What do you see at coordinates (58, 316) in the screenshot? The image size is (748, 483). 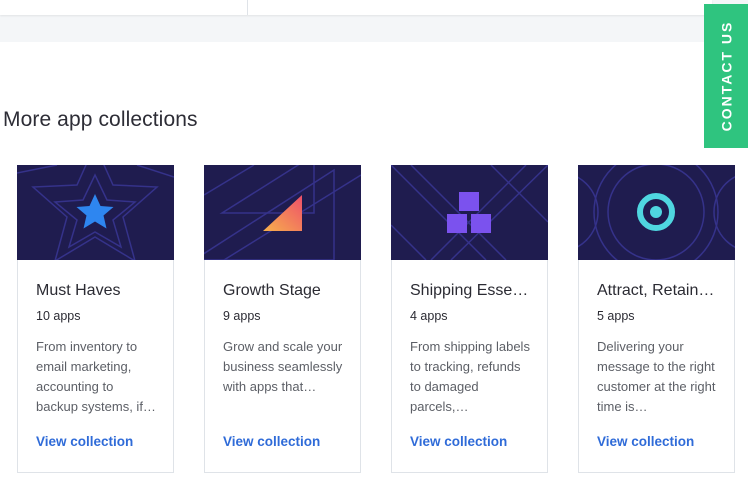 I see `collection-count: 10 apps` at bounding box center [58, 316].